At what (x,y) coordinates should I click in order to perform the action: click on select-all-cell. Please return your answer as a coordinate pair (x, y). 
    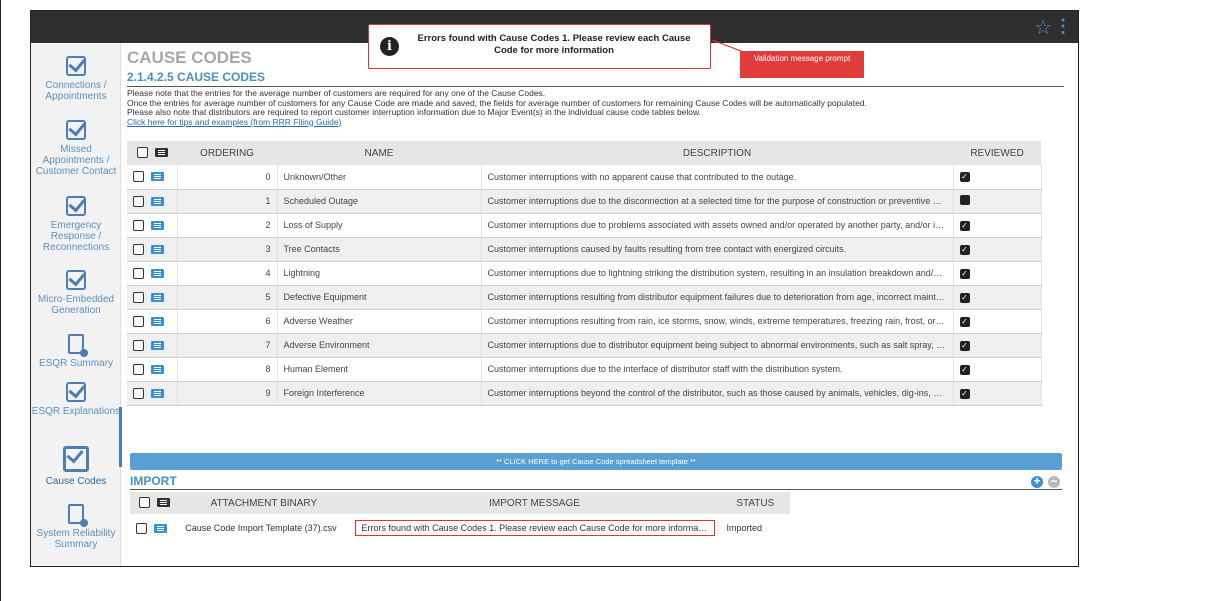
    Looking at the image, I should click on (152, 153).